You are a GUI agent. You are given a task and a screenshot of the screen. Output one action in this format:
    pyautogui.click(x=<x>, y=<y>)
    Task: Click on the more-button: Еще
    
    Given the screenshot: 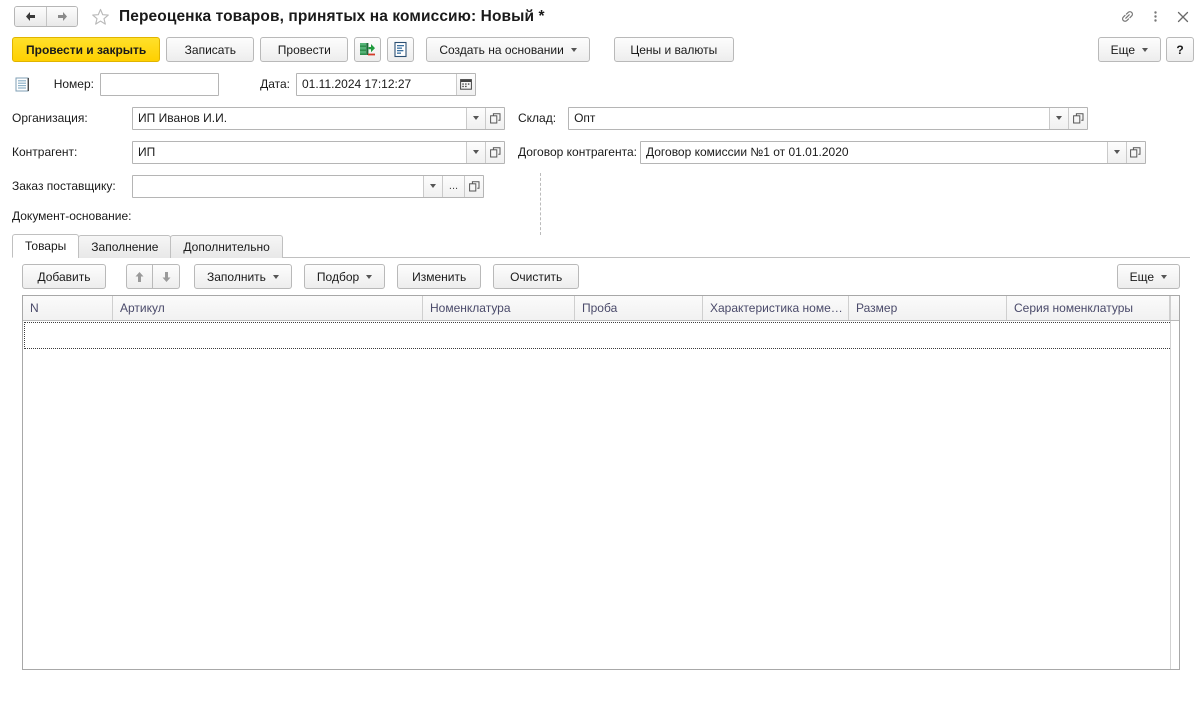 What is the action you would take?
    pyautogui.click(x=1129, y=49)
    